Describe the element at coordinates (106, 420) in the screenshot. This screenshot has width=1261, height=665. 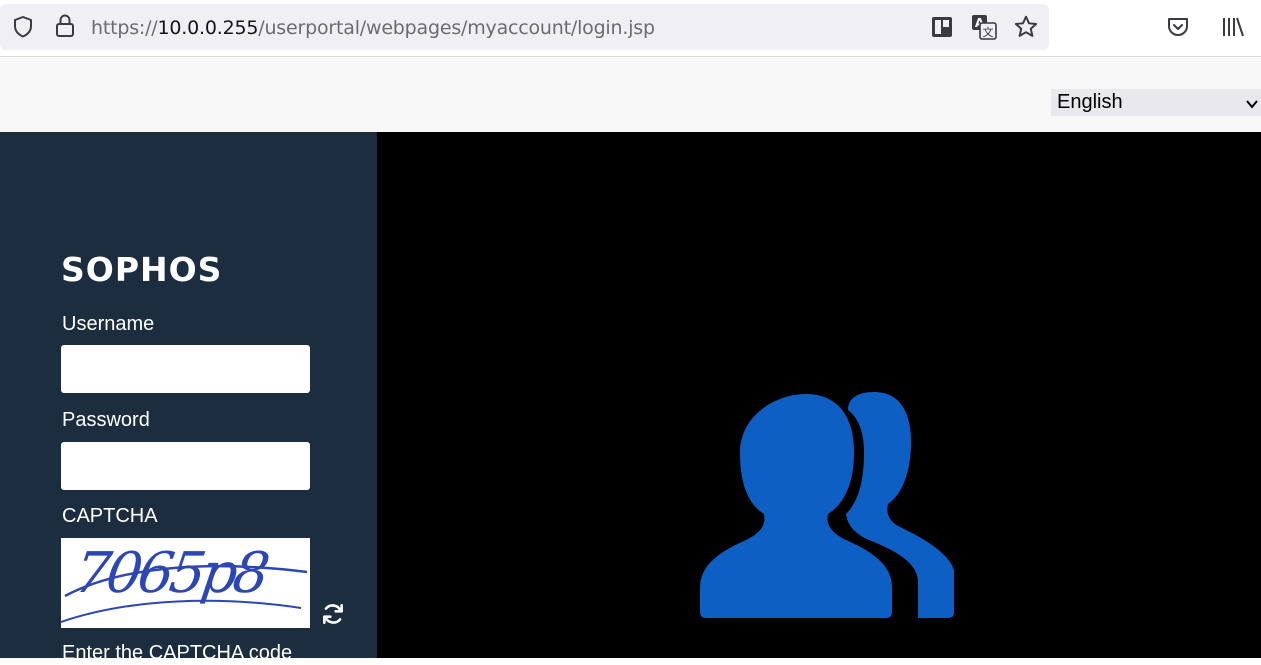
I see `password-label: Password` at that location.